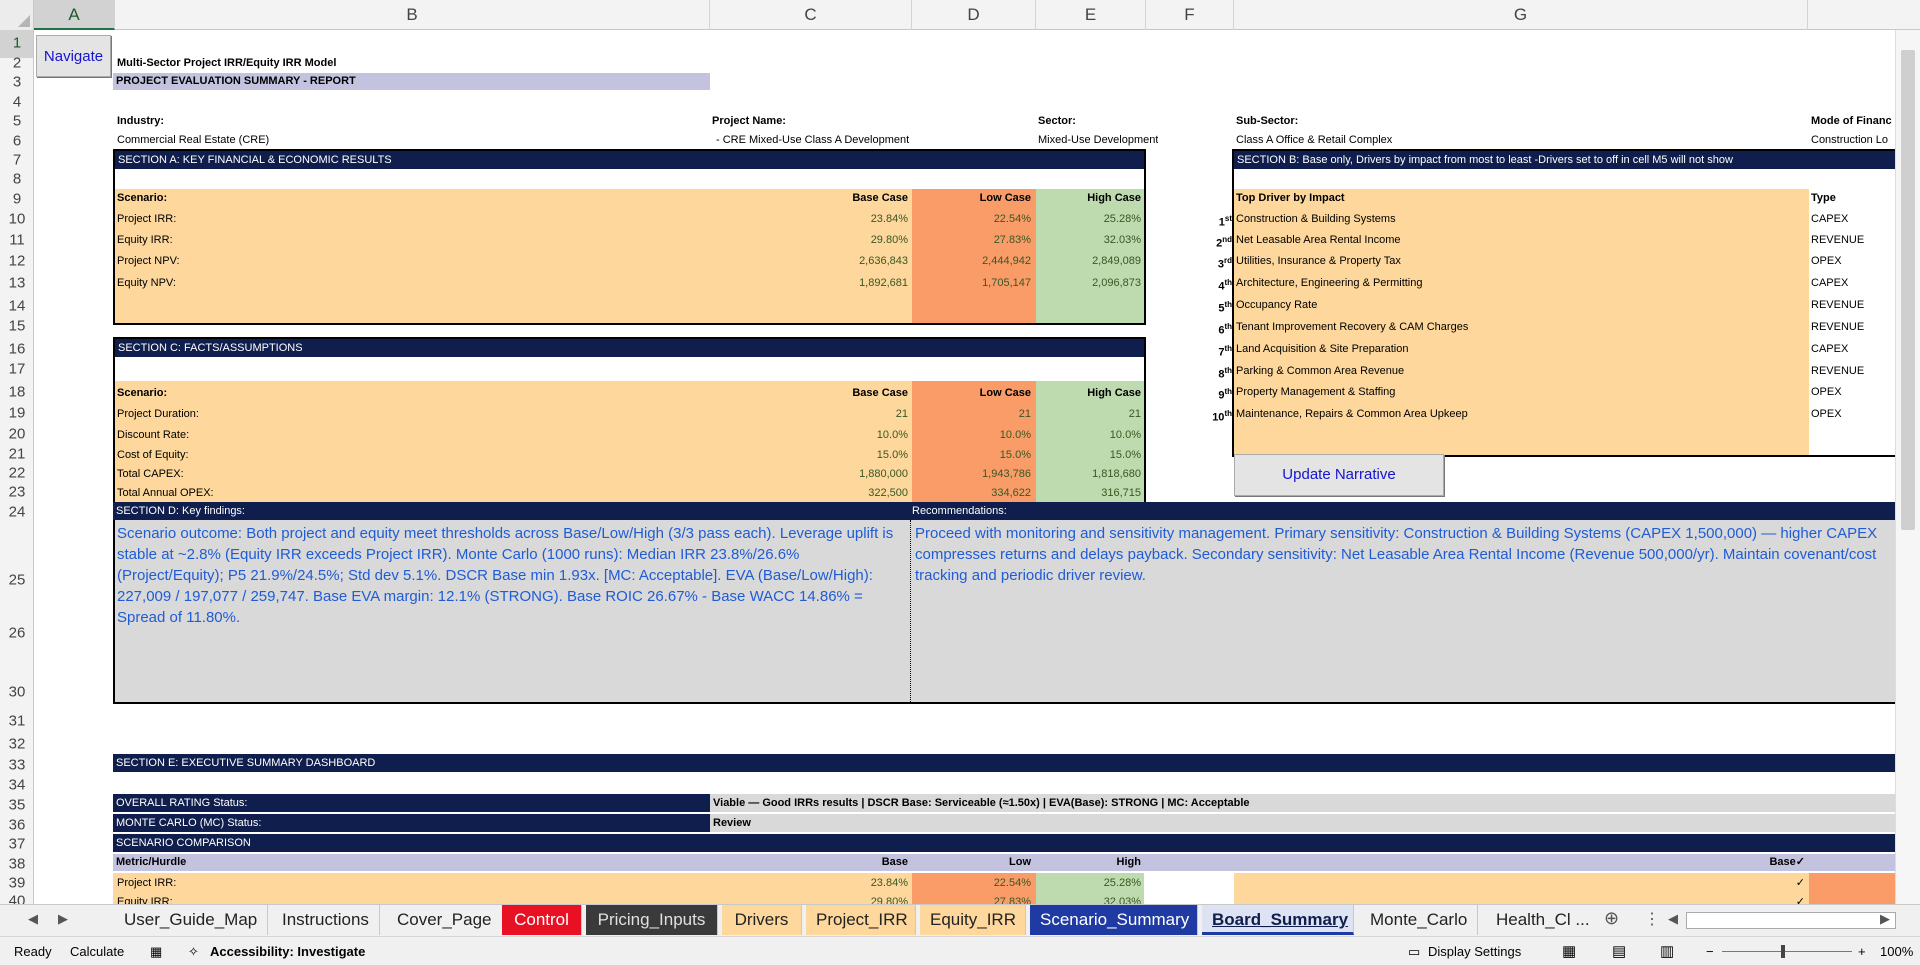 This screenshot has width=1920, height=965. I want to click on row-number: 30, so click(16, 692).